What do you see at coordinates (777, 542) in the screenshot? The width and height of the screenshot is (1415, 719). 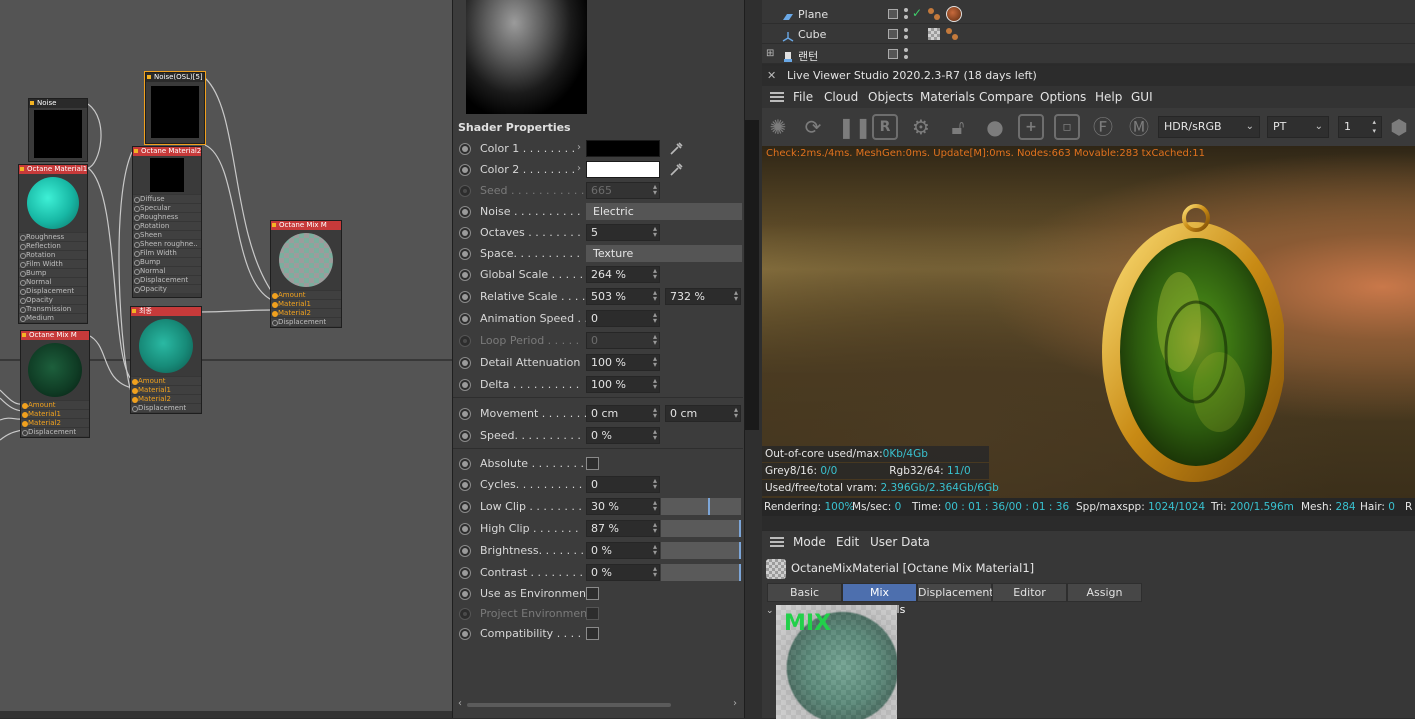 I see `hamburger-icon` at bounding box center [777, 542].